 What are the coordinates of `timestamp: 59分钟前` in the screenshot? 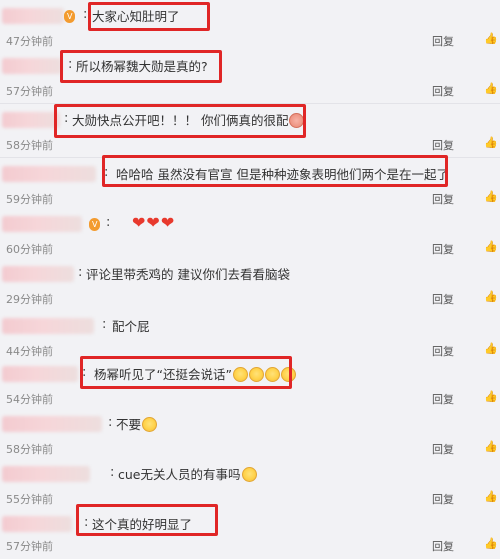 It's located at (29, 199).